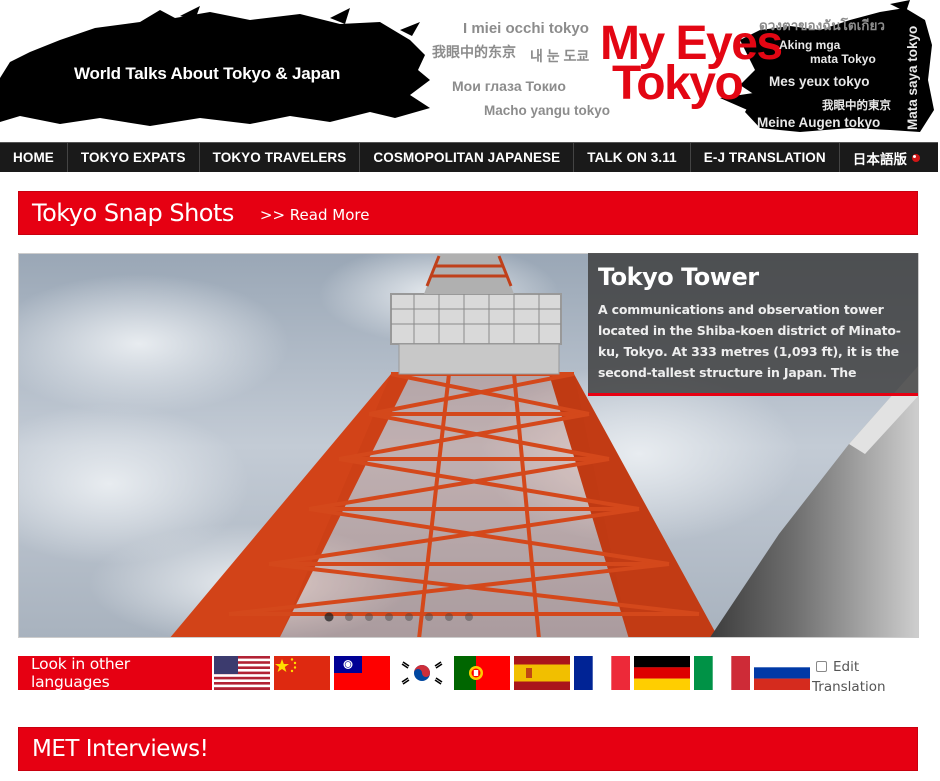 The image size is (940, 781). Describe the element at coordinates (821, 666) in the screenshot. I see `edit-translation-checkbox` at that location.